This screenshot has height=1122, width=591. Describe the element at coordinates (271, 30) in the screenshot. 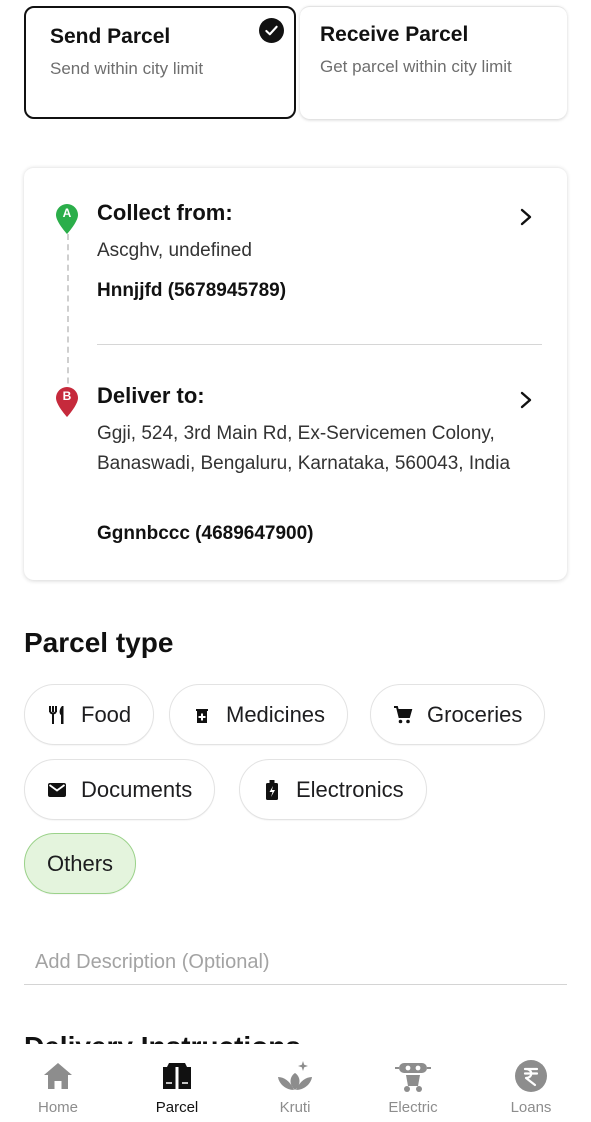

I see `check-icon` at that location.